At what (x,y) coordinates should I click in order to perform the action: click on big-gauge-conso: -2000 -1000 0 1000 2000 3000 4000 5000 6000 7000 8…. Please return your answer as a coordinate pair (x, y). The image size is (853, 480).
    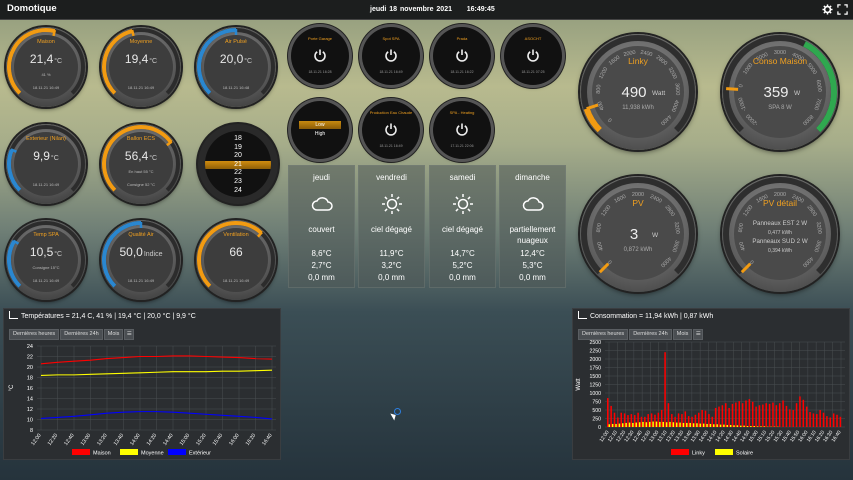
    Looking at the image, I should click on (780, 92).